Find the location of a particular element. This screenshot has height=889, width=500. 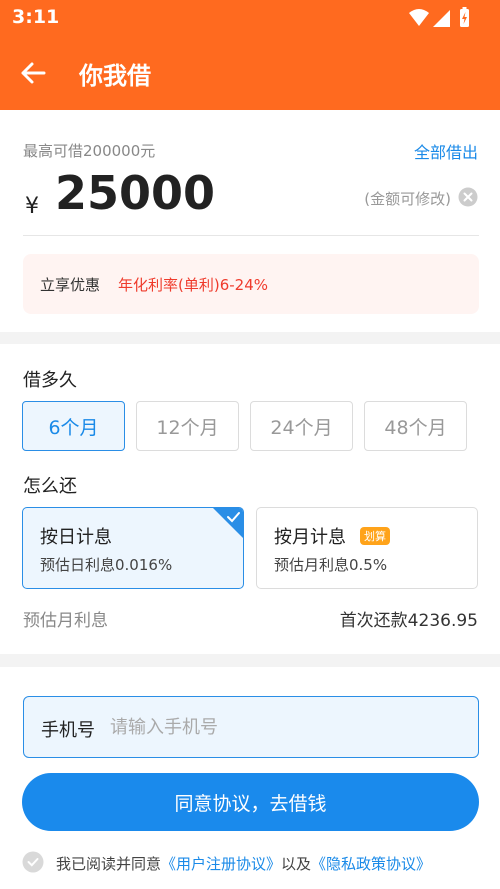

app-bar: 你我借 is located at coordinates (250, 73).